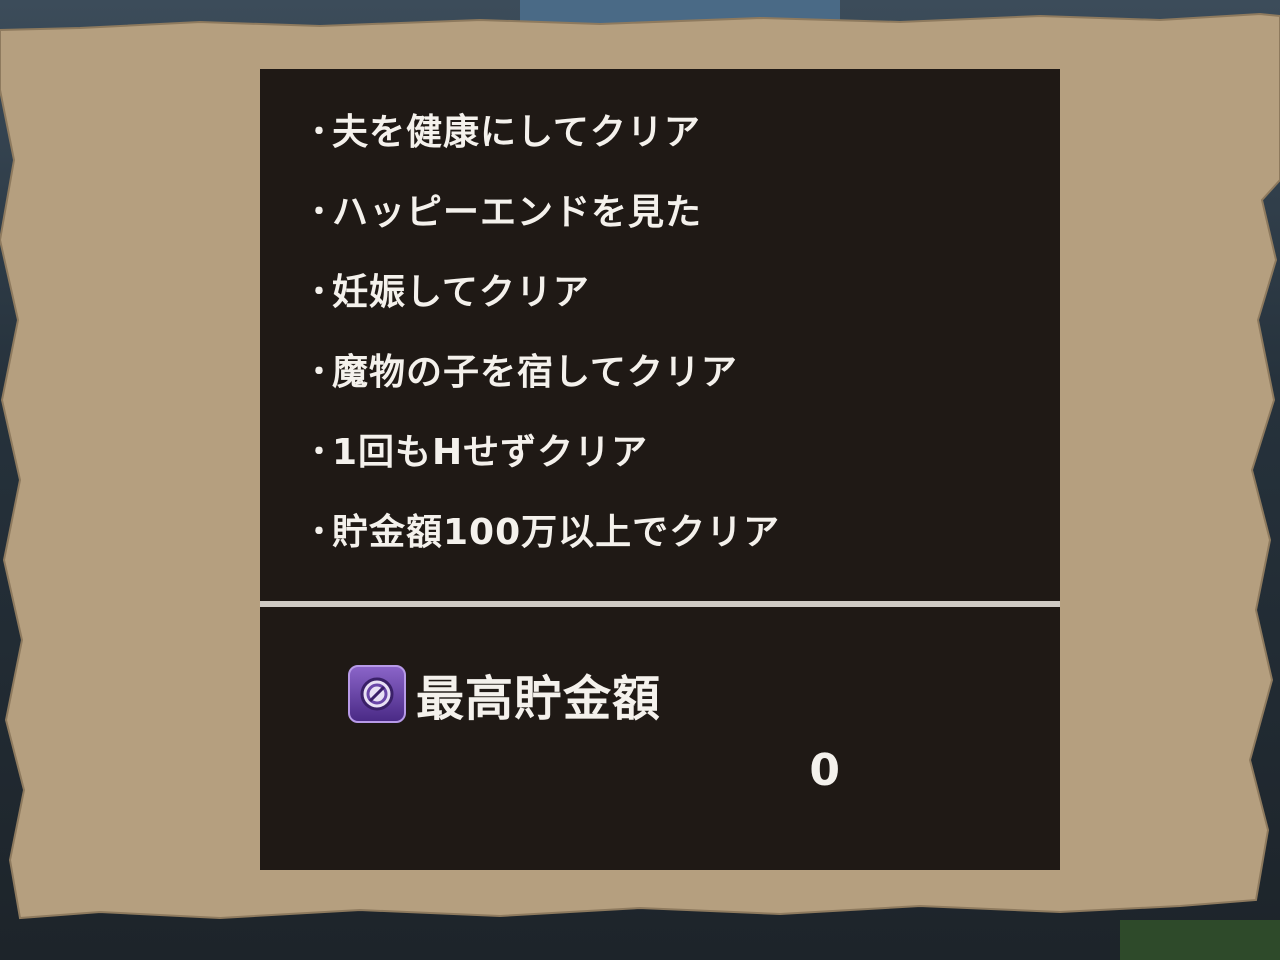 The height and width of the screenshot is (960, 1280). What do you see at coordinates (539, 699) in the screenshot?
I see `savings-record-title: 最高貯金額` at bounding box center [539, 699].